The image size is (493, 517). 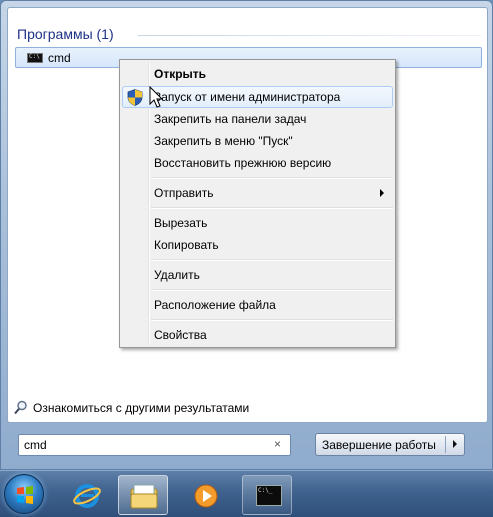 I want to click on clear-search-icon: ×, so click(x=277, y=444).